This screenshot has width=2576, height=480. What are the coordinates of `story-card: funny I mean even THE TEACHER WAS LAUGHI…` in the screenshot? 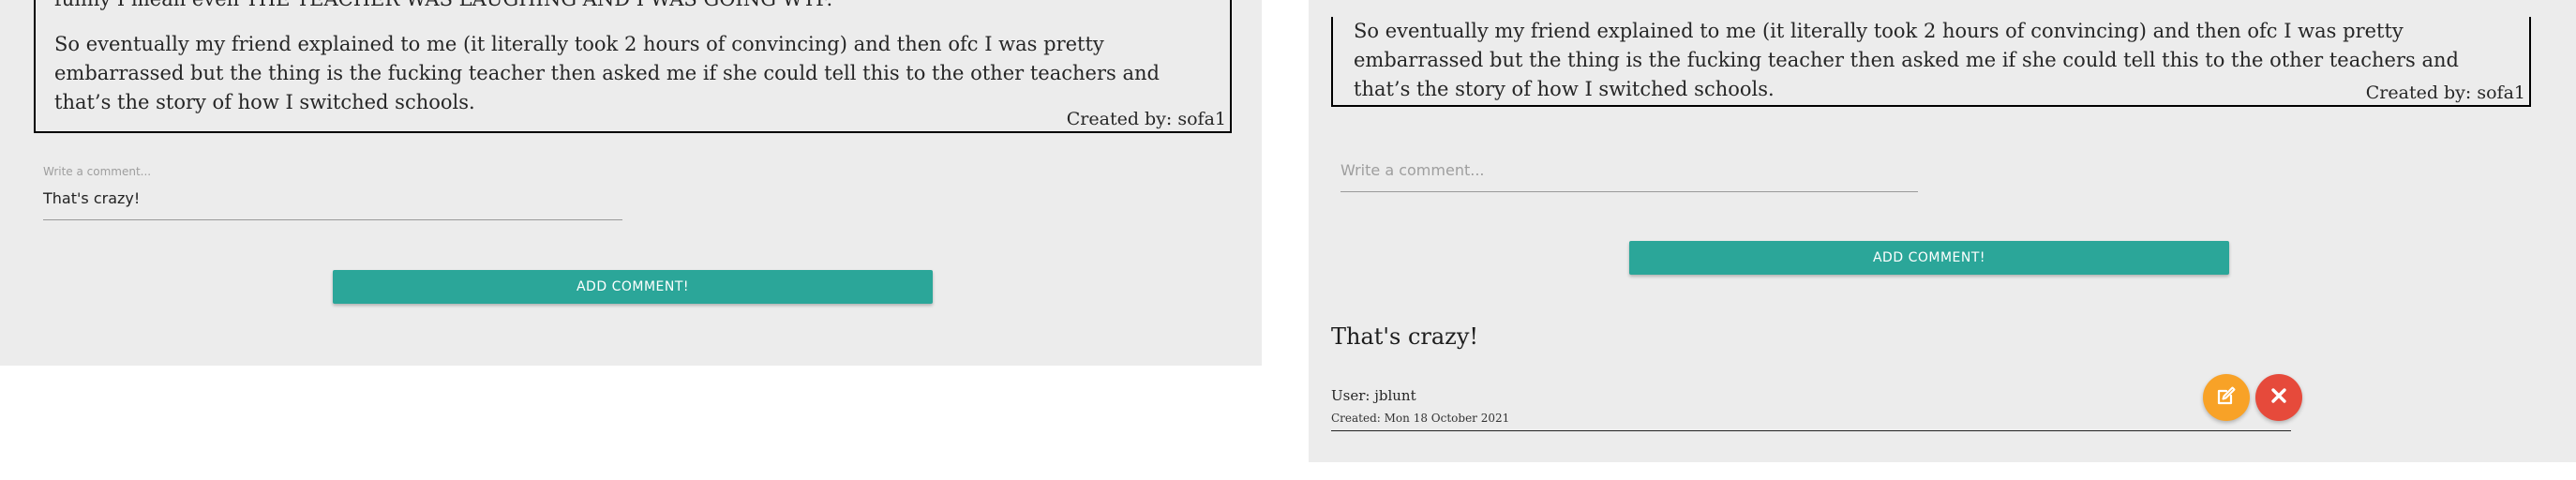 It's located at (633, 66).